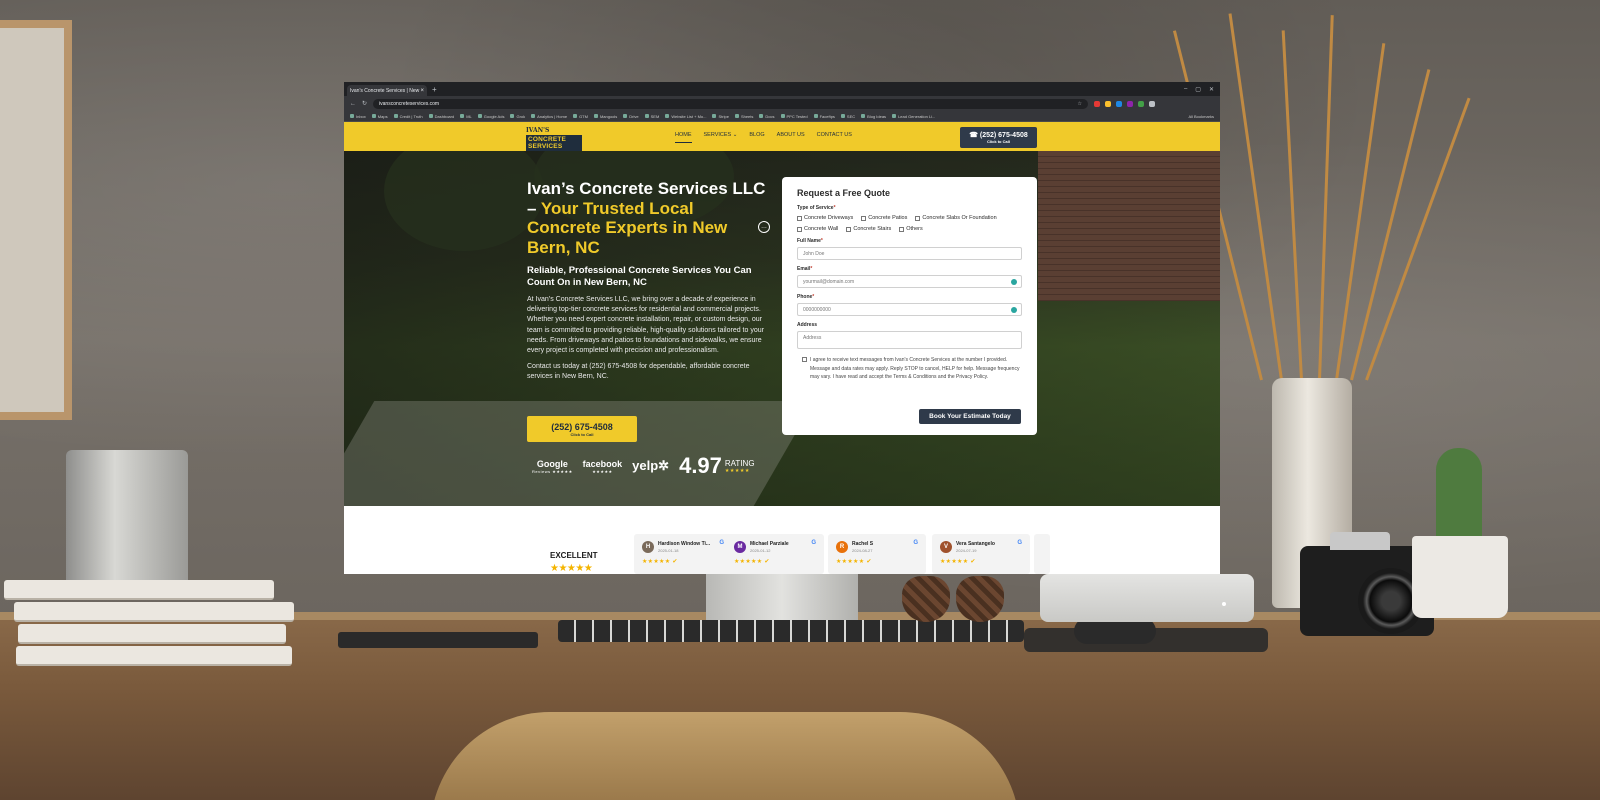  I want to click on google-badge-name: Google, so click(552, 463).